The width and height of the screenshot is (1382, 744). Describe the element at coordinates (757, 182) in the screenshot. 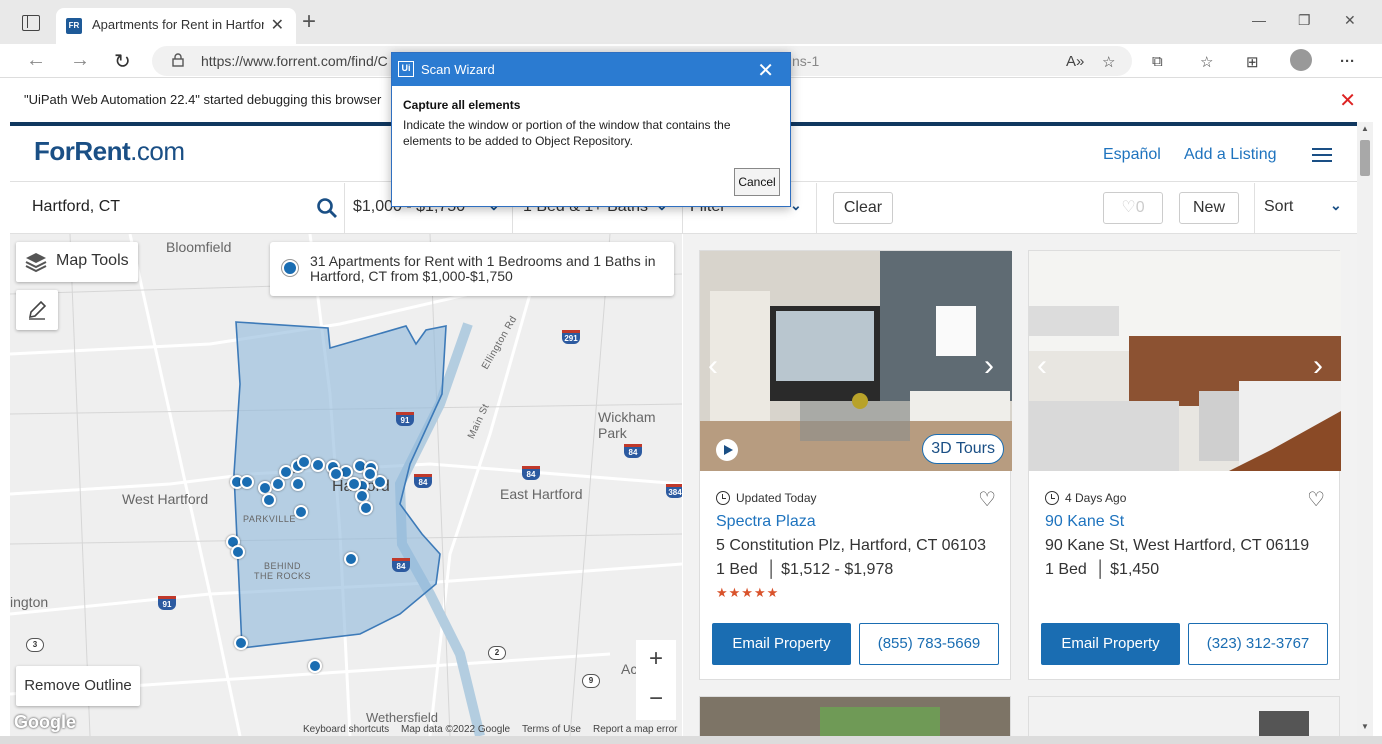

I see `cancel-button: Cancel` at that location.